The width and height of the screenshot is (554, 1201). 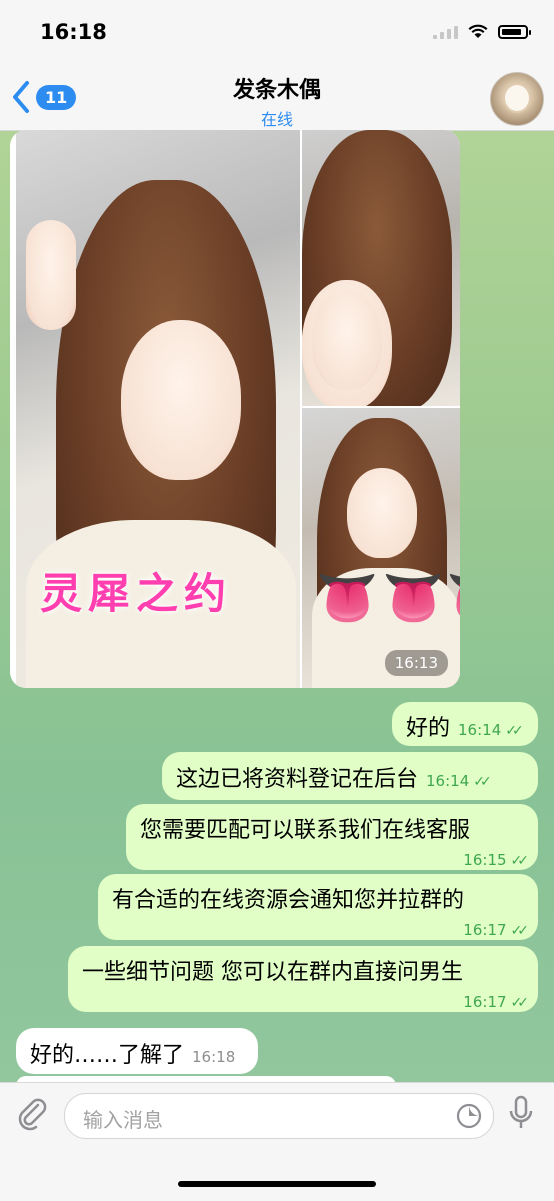 What do you see at coordinates (73, 32) in the screenshot?
I see `status-time: 16:18` at bounding box center [73, 32].